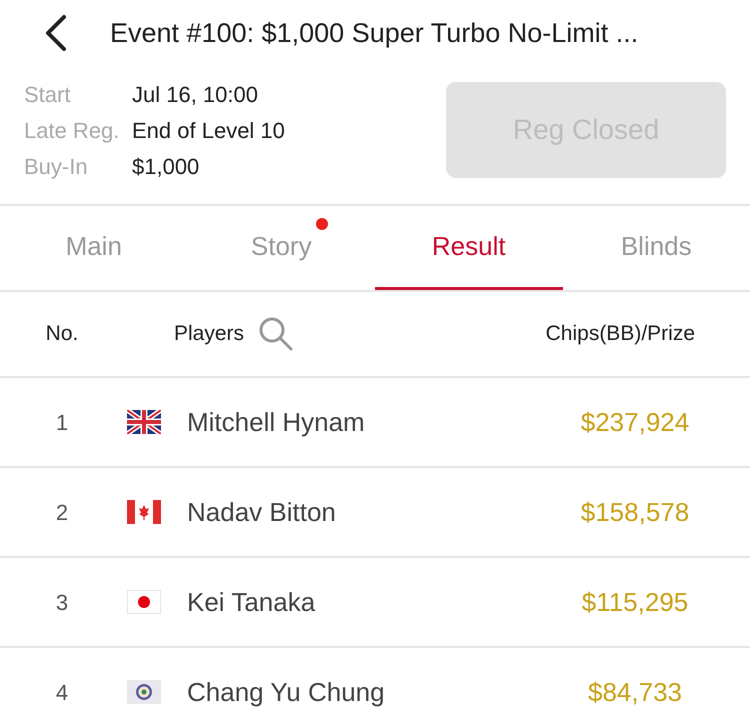 This screenshot has height=724, width=750. What do you see at coordinates (62, 692) in the screenshot?
I see `rank-cell-text: 4` at bounding box center [62, 692].